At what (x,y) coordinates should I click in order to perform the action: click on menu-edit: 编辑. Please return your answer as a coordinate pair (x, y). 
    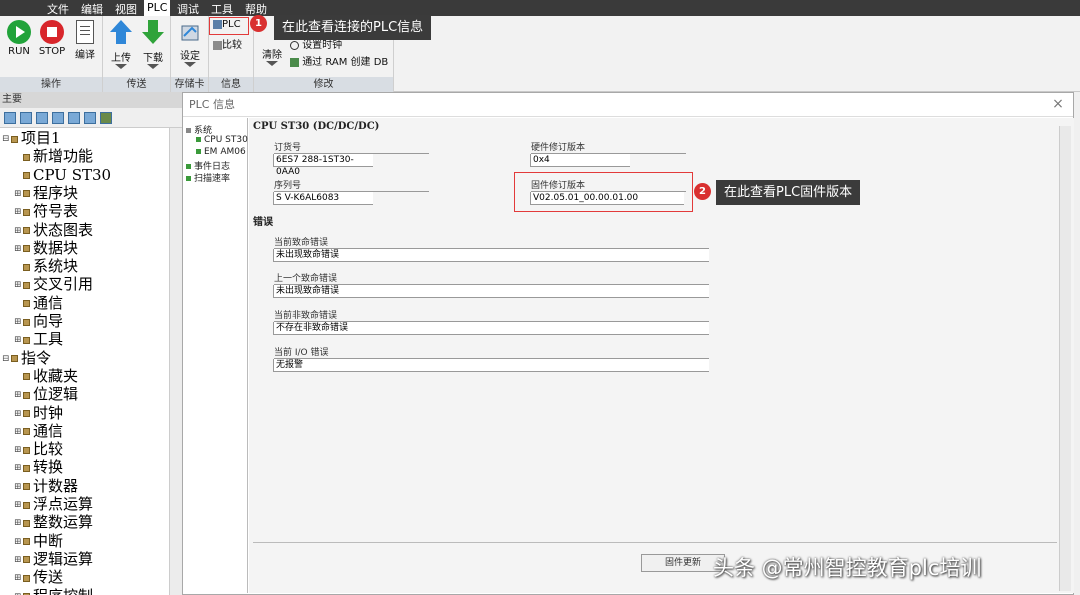
    Looking at the image, I should click on (92, 9).